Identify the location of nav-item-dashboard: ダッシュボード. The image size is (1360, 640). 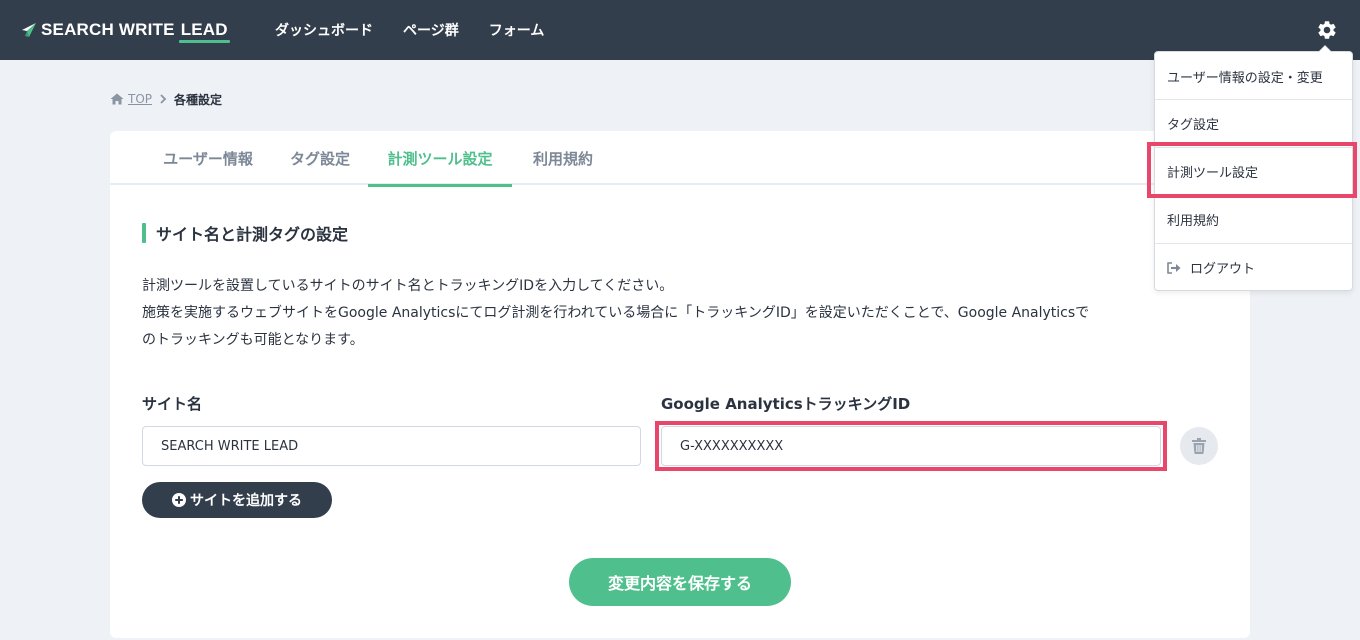
(324, 30).